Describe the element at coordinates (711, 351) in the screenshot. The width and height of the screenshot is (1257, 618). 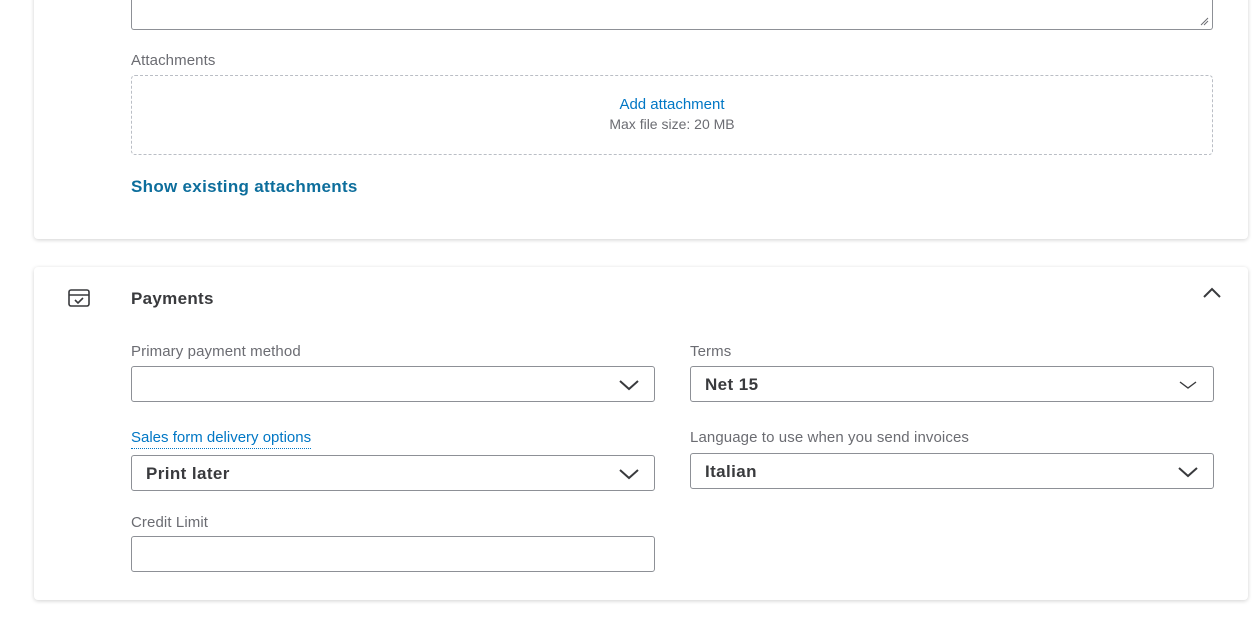
I see `terms-label: Terms` at that location.